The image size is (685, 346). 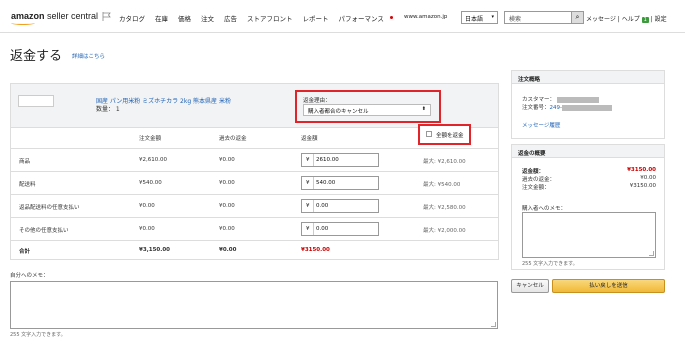 I want to click on message-count-badge: 1, so click(x=645, y=20).